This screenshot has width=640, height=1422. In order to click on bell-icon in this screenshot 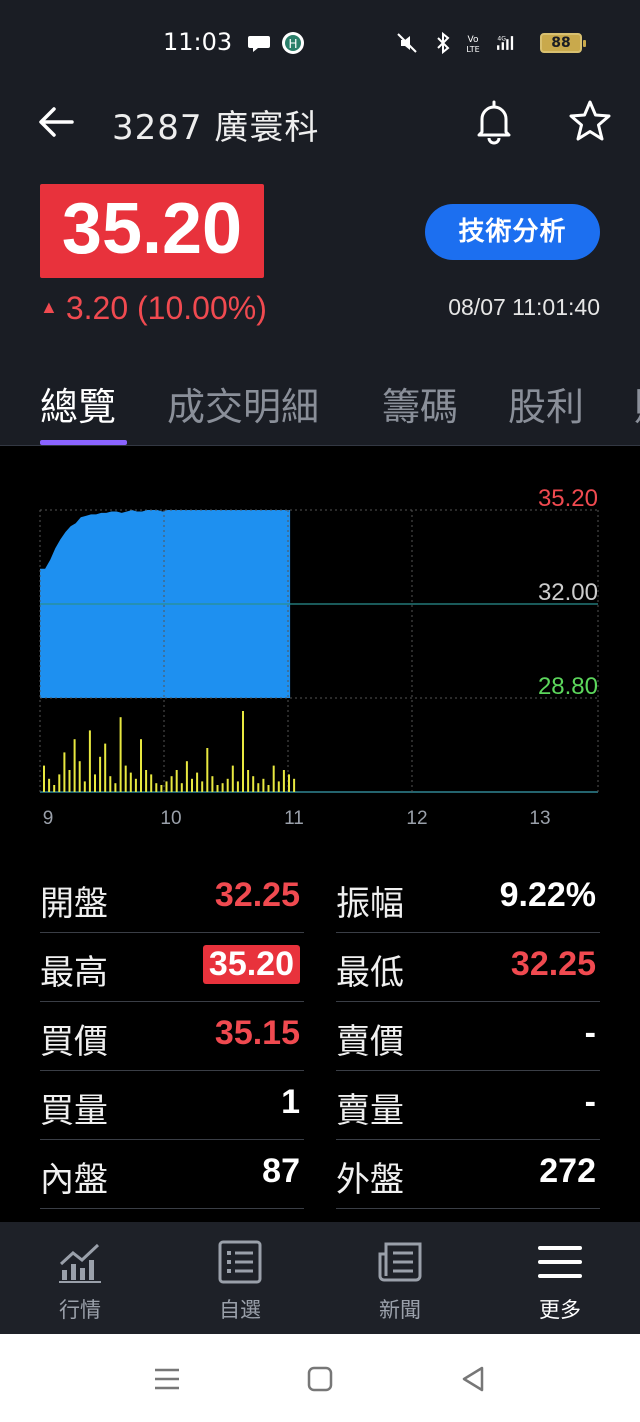, I will do `click(494, 122)`.